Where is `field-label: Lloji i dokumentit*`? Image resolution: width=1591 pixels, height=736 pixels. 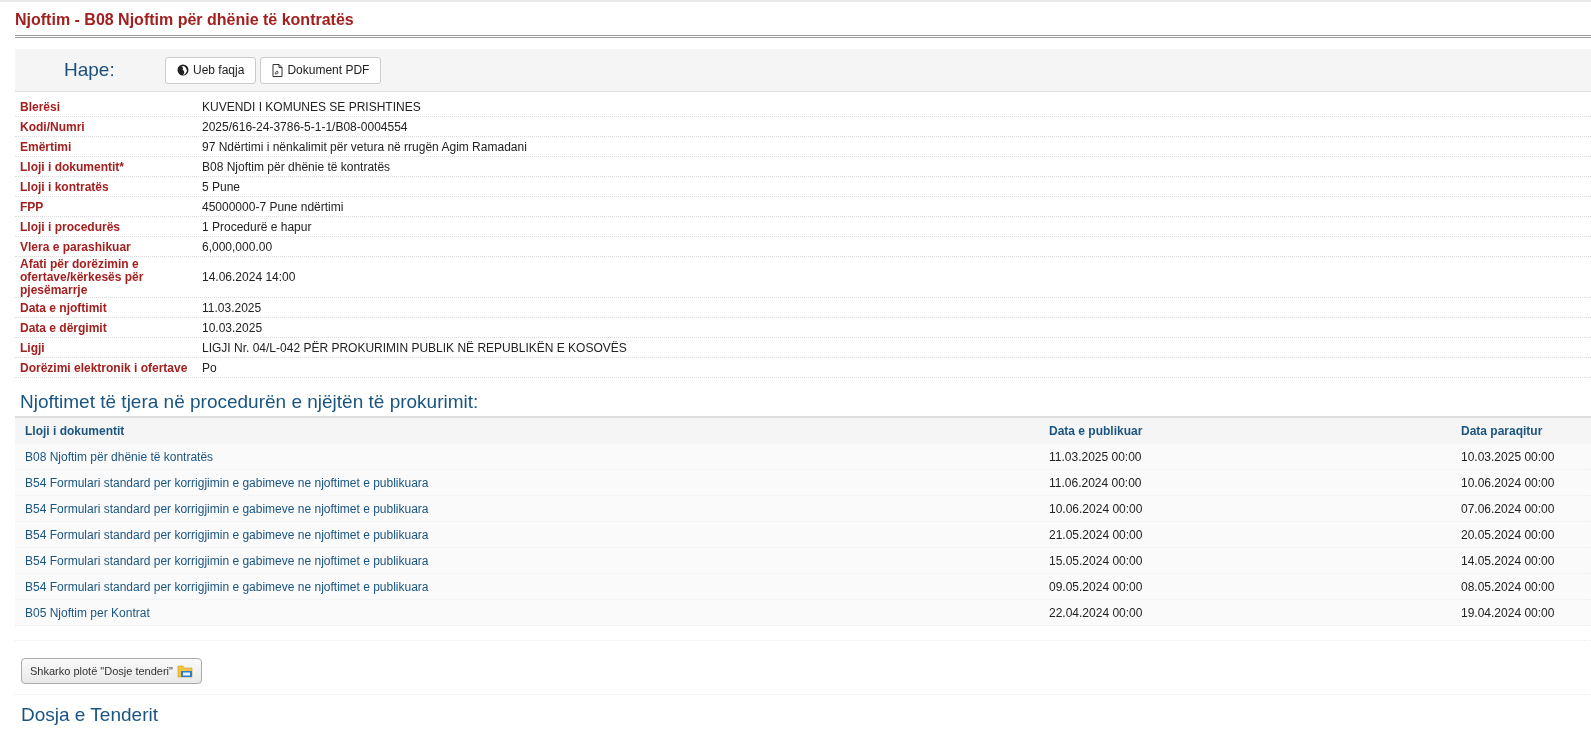 field-label: Lloji i dokumentit* is located at coordinates (72, 167).